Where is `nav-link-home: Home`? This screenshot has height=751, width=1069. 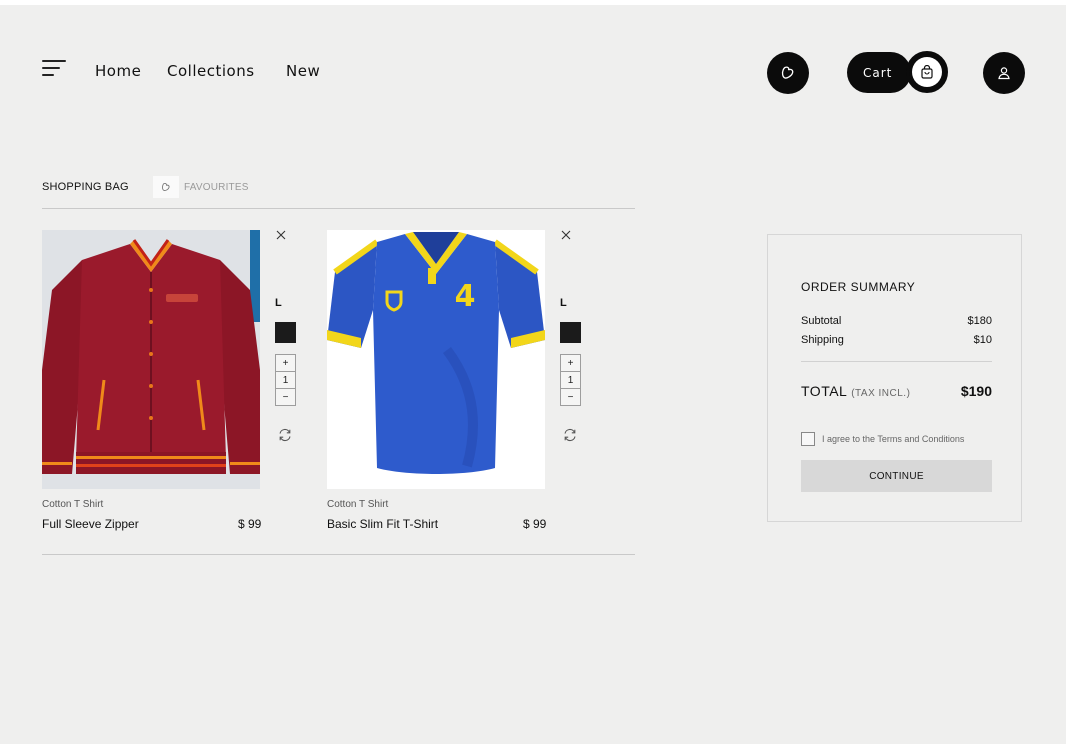
nav-link-home: Home is located at coordinates (118, 71).